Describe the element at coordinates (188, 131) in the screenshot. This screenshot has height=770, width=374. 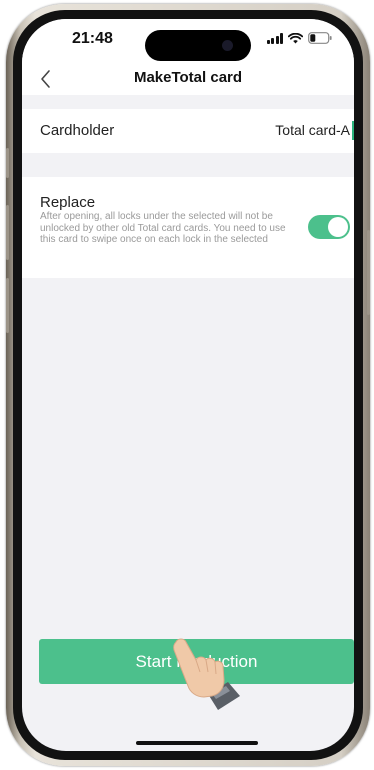
I see `cardholder-row: Cardholder` at that location.